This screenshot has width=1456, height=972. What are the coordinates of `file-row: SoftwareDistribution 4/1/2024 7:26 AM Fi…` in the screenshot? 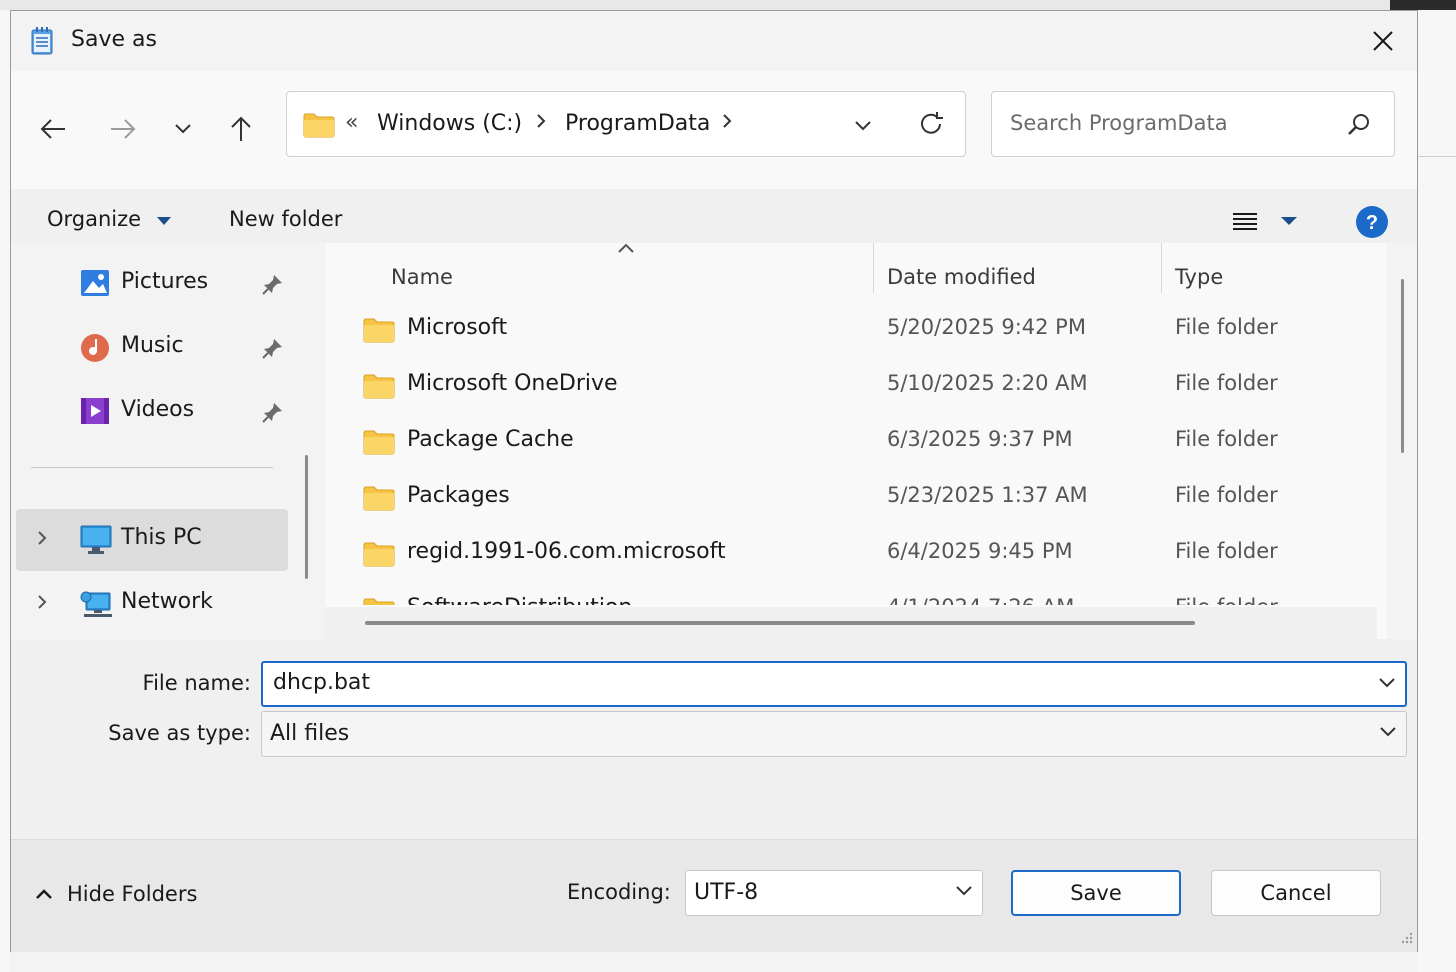 It's located at (855, 594).